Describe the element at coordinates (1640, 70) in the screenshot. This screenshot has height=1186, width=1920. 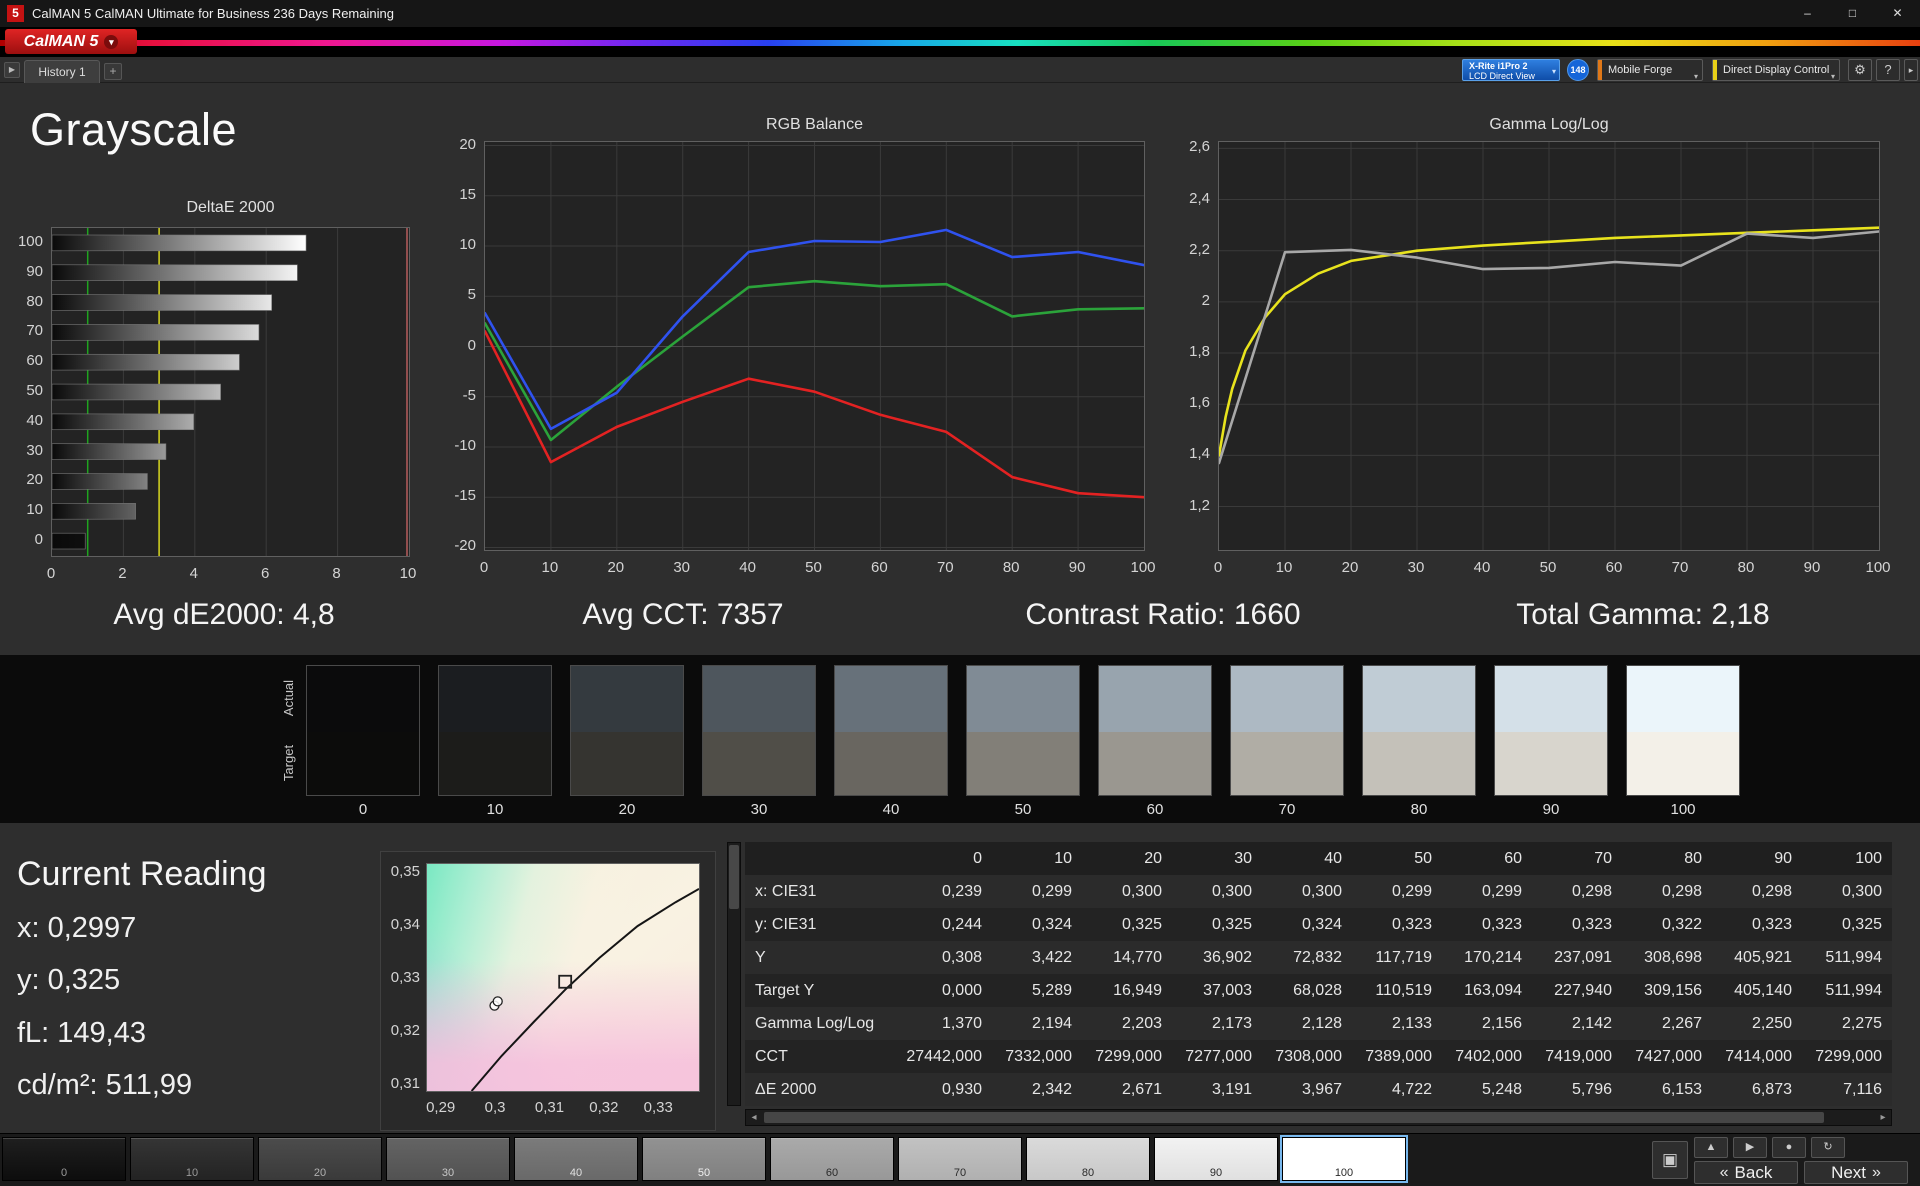
I see `source-label: Mobile Forge` at that location.